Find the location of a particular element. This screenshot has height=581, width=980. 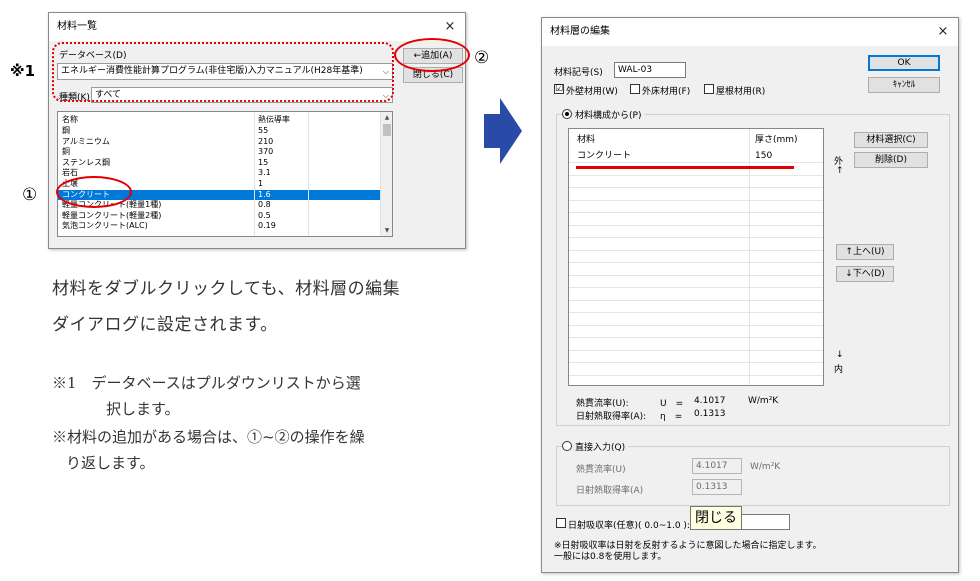

composition-radio is located at coordinates (567, 114).